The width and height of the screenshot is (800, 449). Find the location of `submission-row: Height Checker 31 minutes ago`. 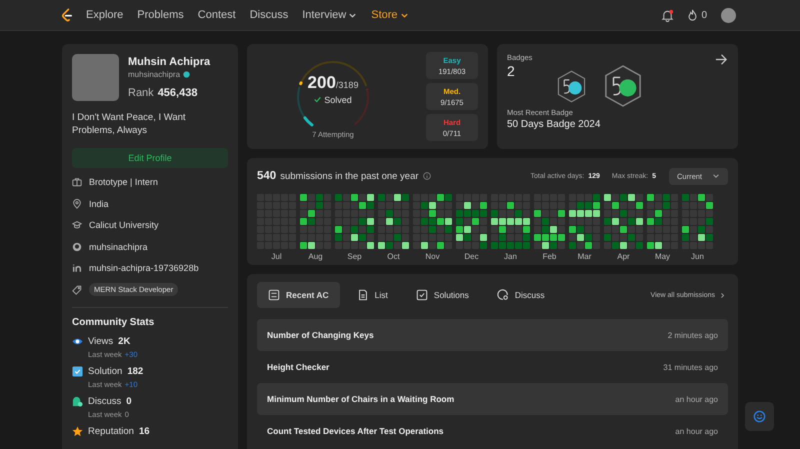

submission-row: Height Checker 31 minutes ago is located at coordinates (492, 367).